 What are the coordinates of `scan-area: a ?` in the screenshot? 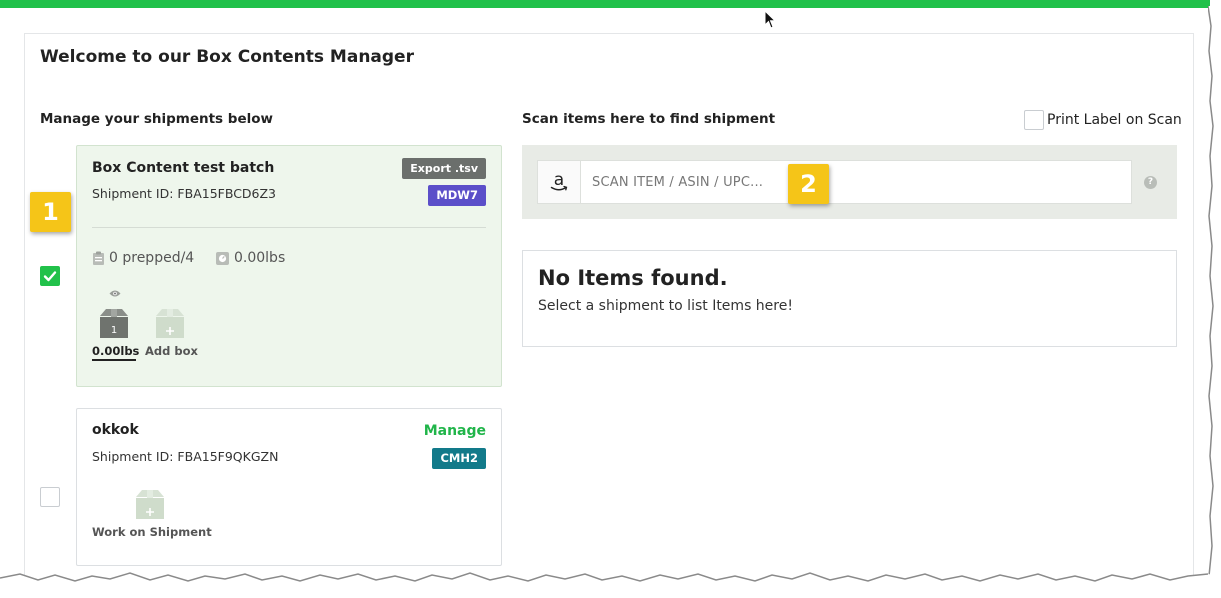 It's located at (849, 182).